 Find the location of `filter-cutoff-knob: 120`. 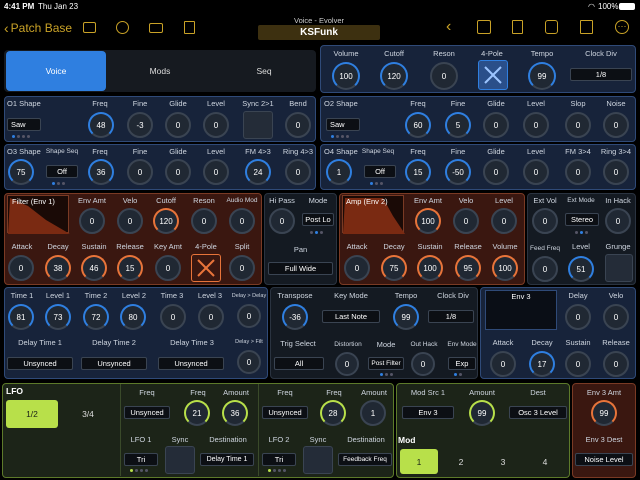

filter-cutoff-knob: 120 is located at coordinates (166, 221).